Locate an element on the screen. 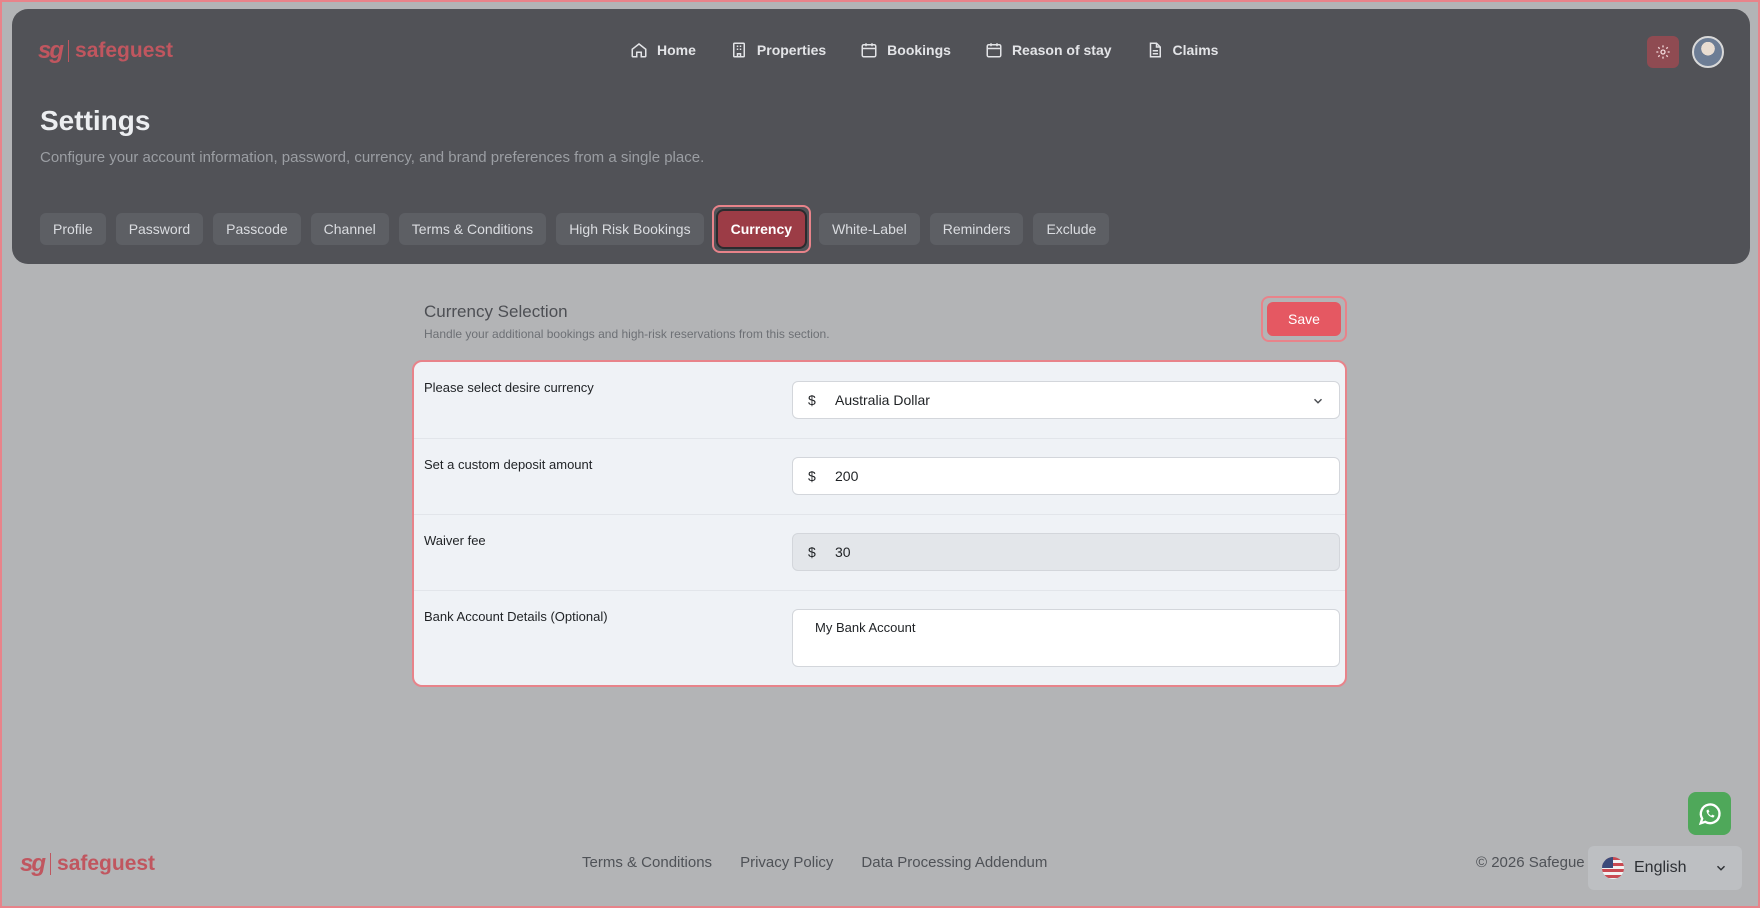 The image size is (1760, 908). waiver-value: 30 is located at coordinates (843, 552).